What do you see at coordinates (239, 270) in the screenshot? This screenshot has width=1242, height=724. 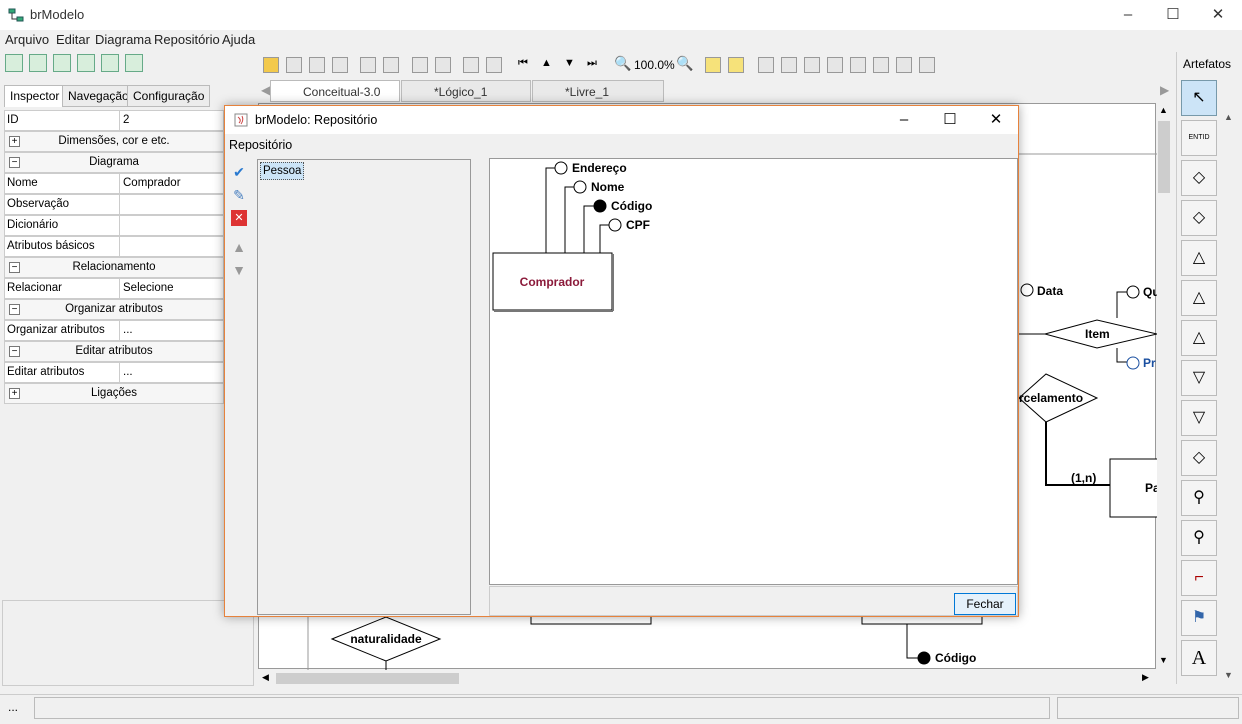 I see `move-down-icon: ▼` at bounding box center [239, 270].